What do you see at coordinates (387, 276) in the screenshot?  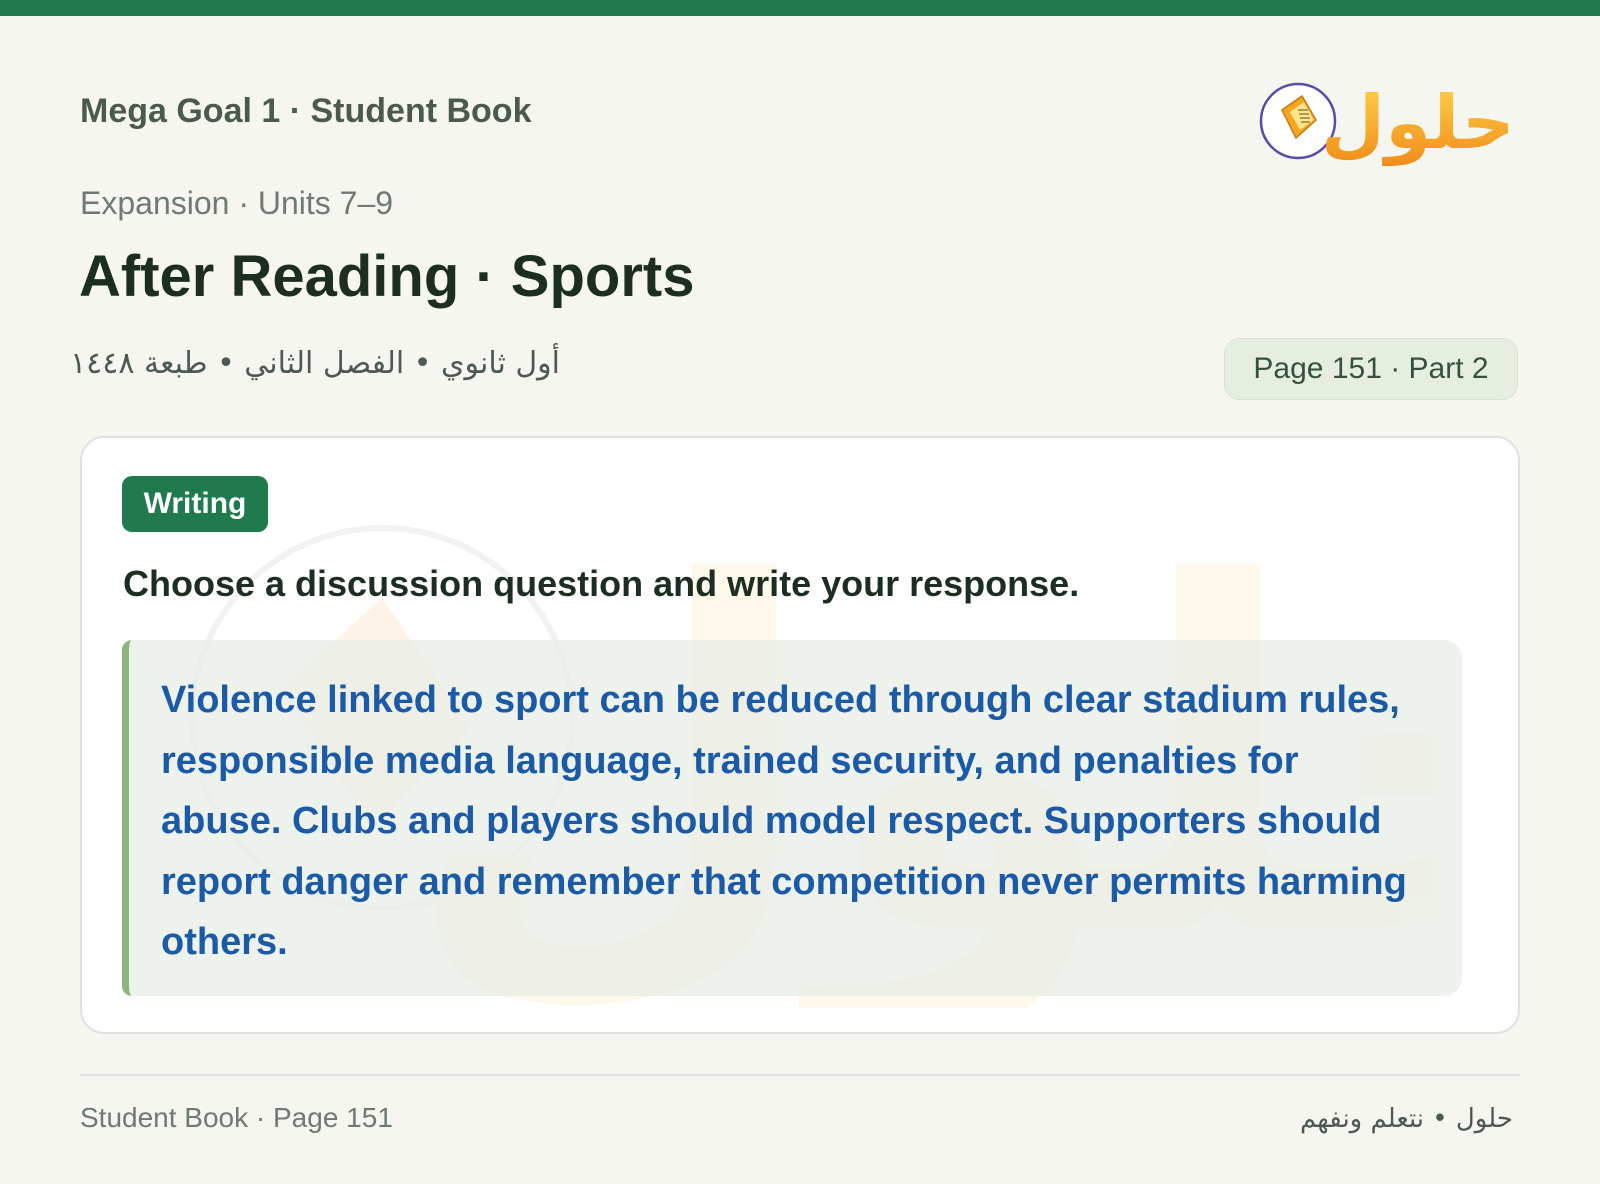 I see `page-title: After Reading · Sports` at bounding box center [387, 276].